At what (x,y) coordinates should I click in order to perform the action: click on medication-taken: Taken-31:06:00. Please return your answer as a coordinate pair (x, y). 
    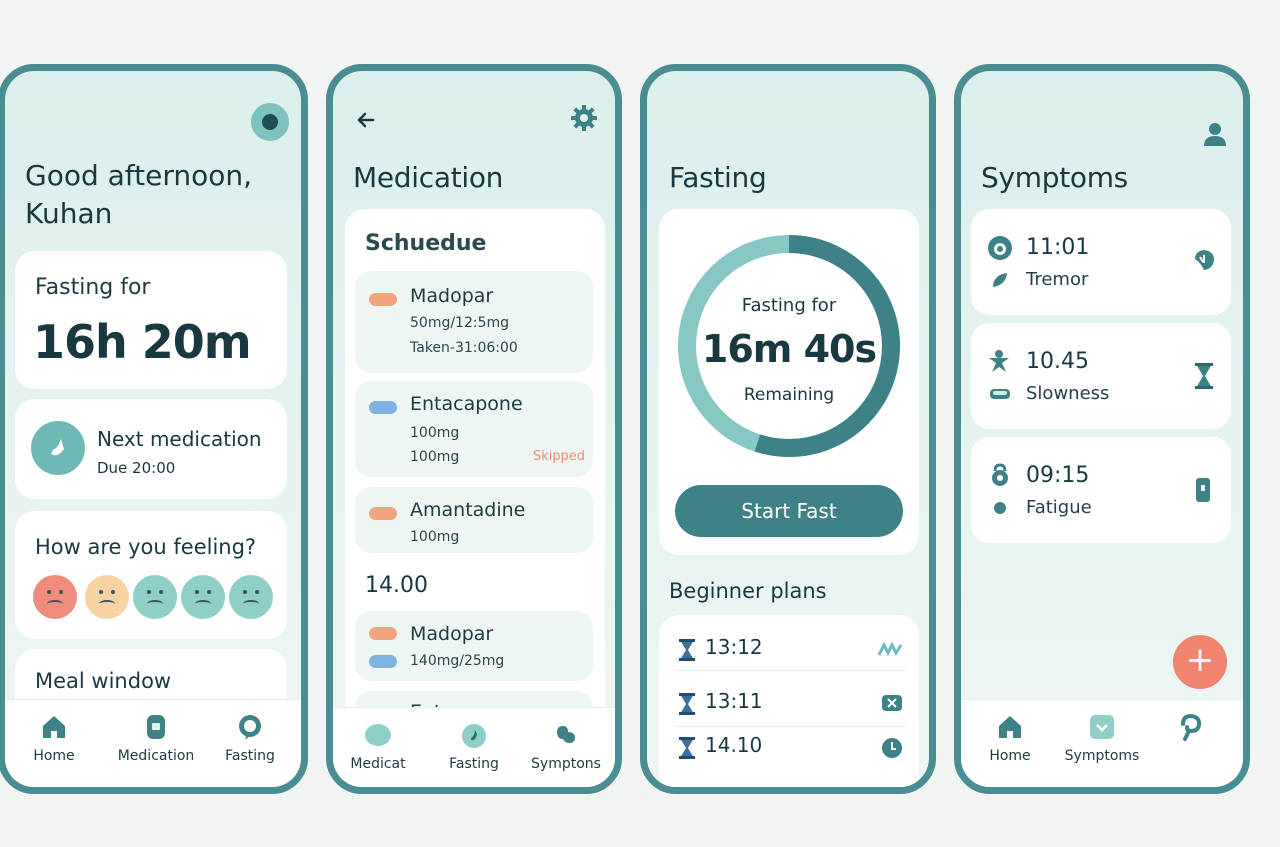
    Looking at the image, I should click on (464, 348).